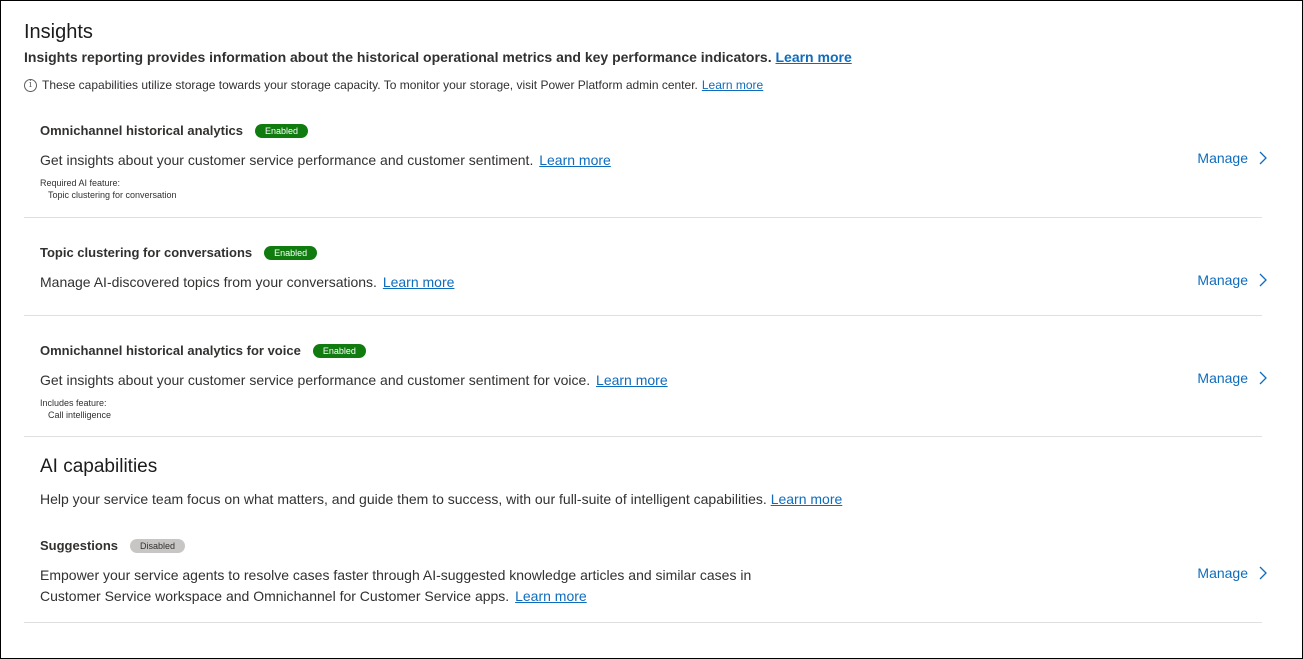 The height and width of the screenshot is (659, 1303). What do you see at coordinates (30, 85) in the screenshot?
I see `info-icon: i` at bounding box center [30, 85].